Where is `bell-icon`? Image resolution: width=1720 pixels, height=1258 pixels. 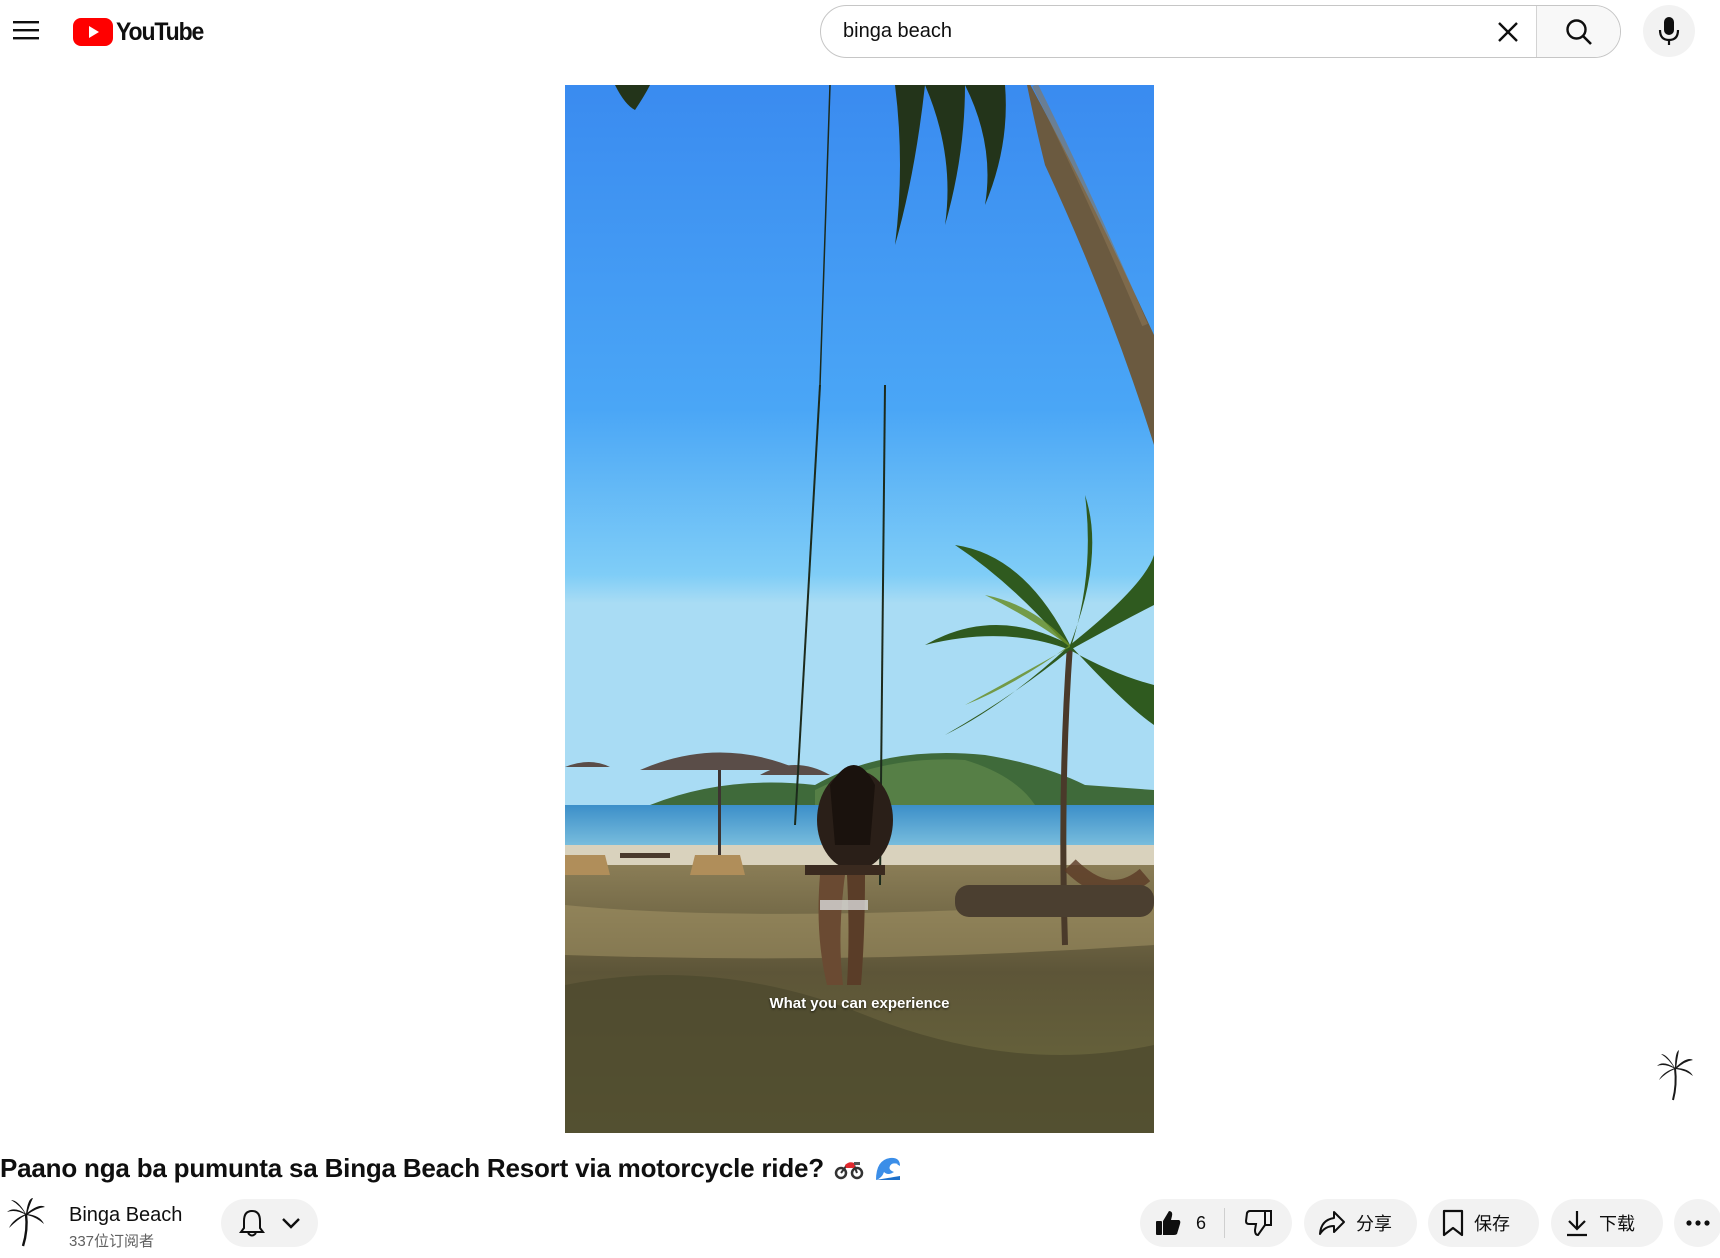 bell-icon is located at coordinates (251, 1223).